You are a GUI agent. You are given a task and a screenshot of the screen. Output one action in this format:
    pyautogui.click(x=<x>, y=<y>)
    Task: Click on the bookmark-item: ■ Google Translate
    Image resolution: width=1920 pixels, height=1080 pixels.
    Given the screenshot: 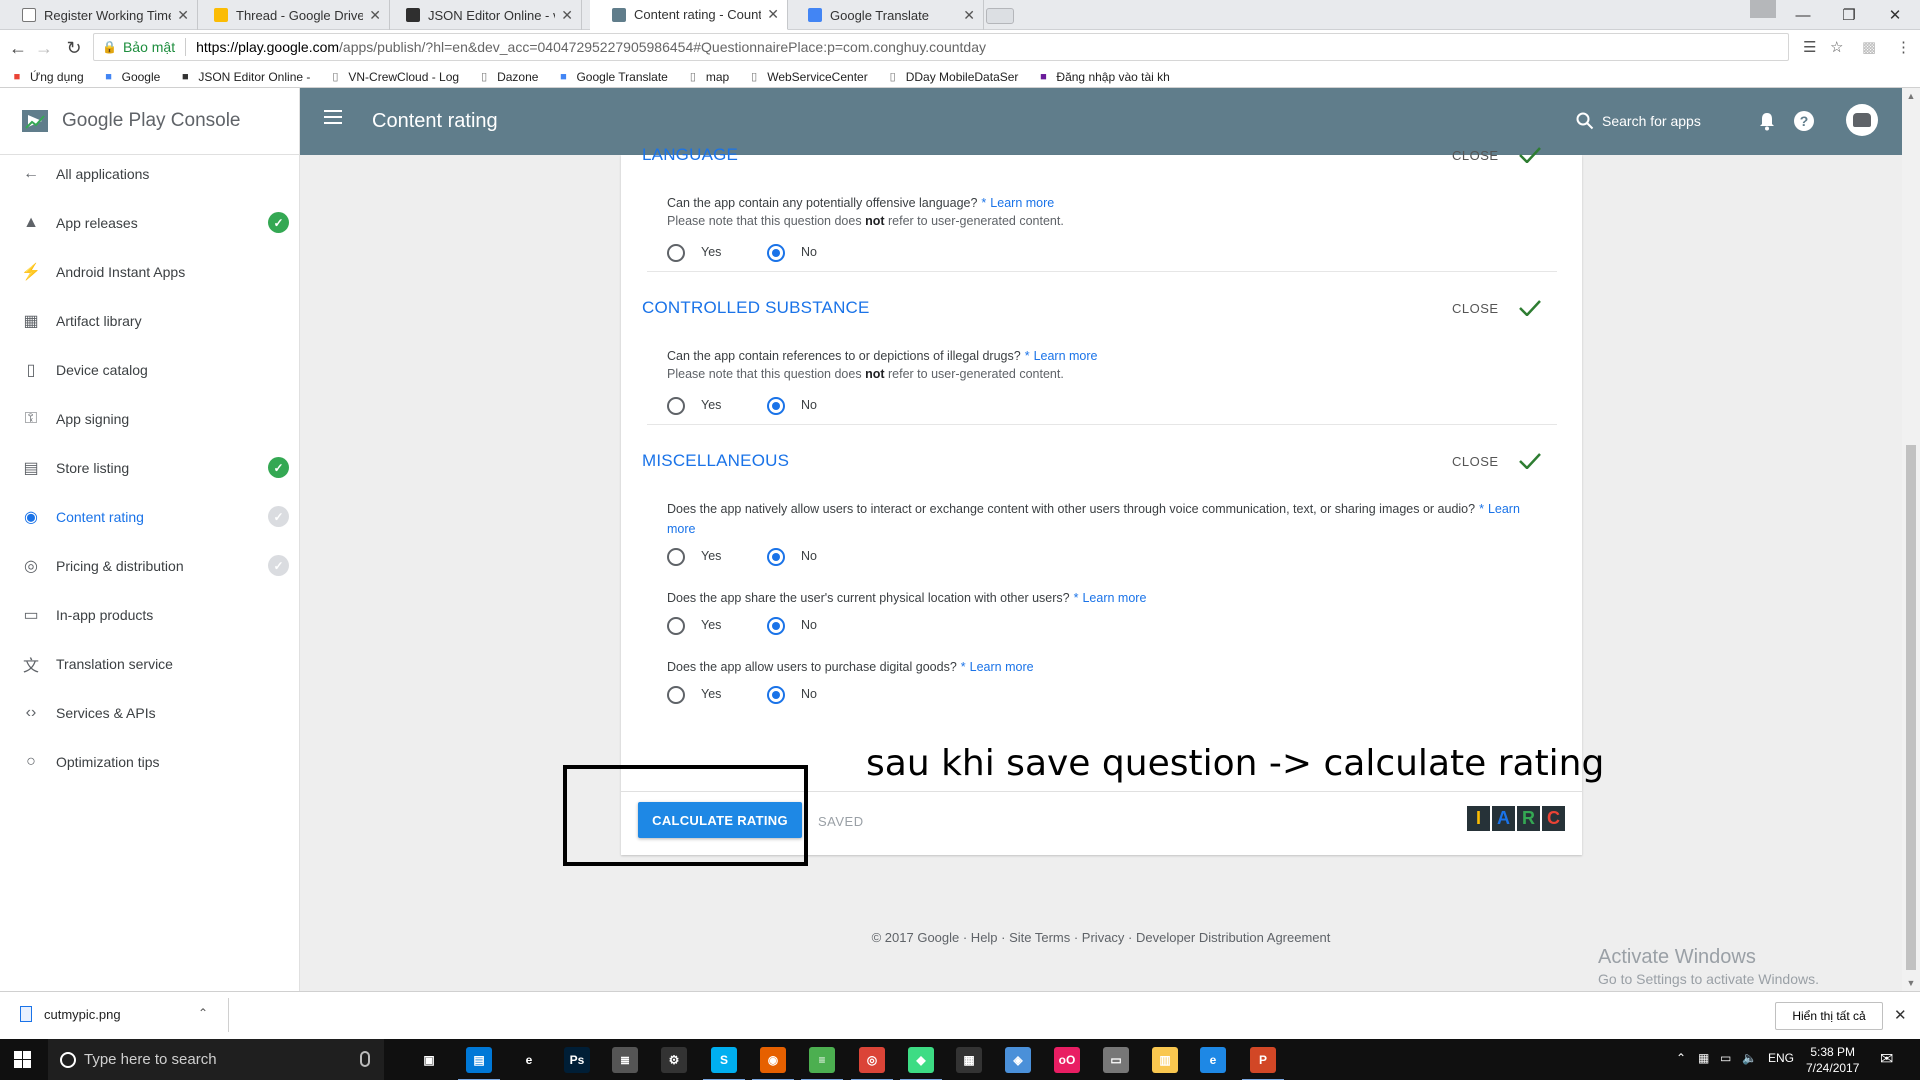 What is the action you would take?
    pyautogui.click(x=612, y=77)
    